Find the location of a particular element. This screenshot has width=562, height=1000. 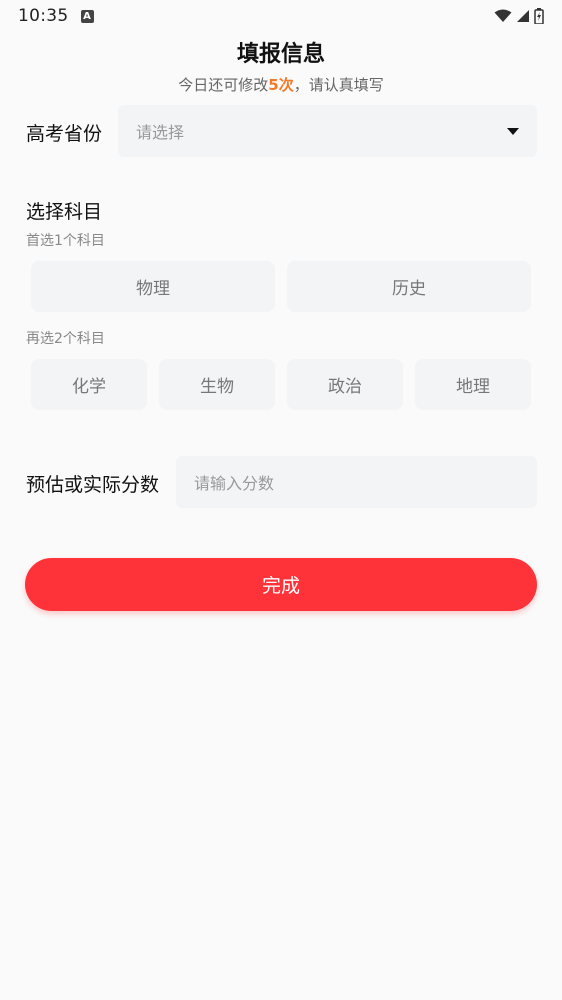

page-title: 填报信息 is located at coordinates (280, 54).